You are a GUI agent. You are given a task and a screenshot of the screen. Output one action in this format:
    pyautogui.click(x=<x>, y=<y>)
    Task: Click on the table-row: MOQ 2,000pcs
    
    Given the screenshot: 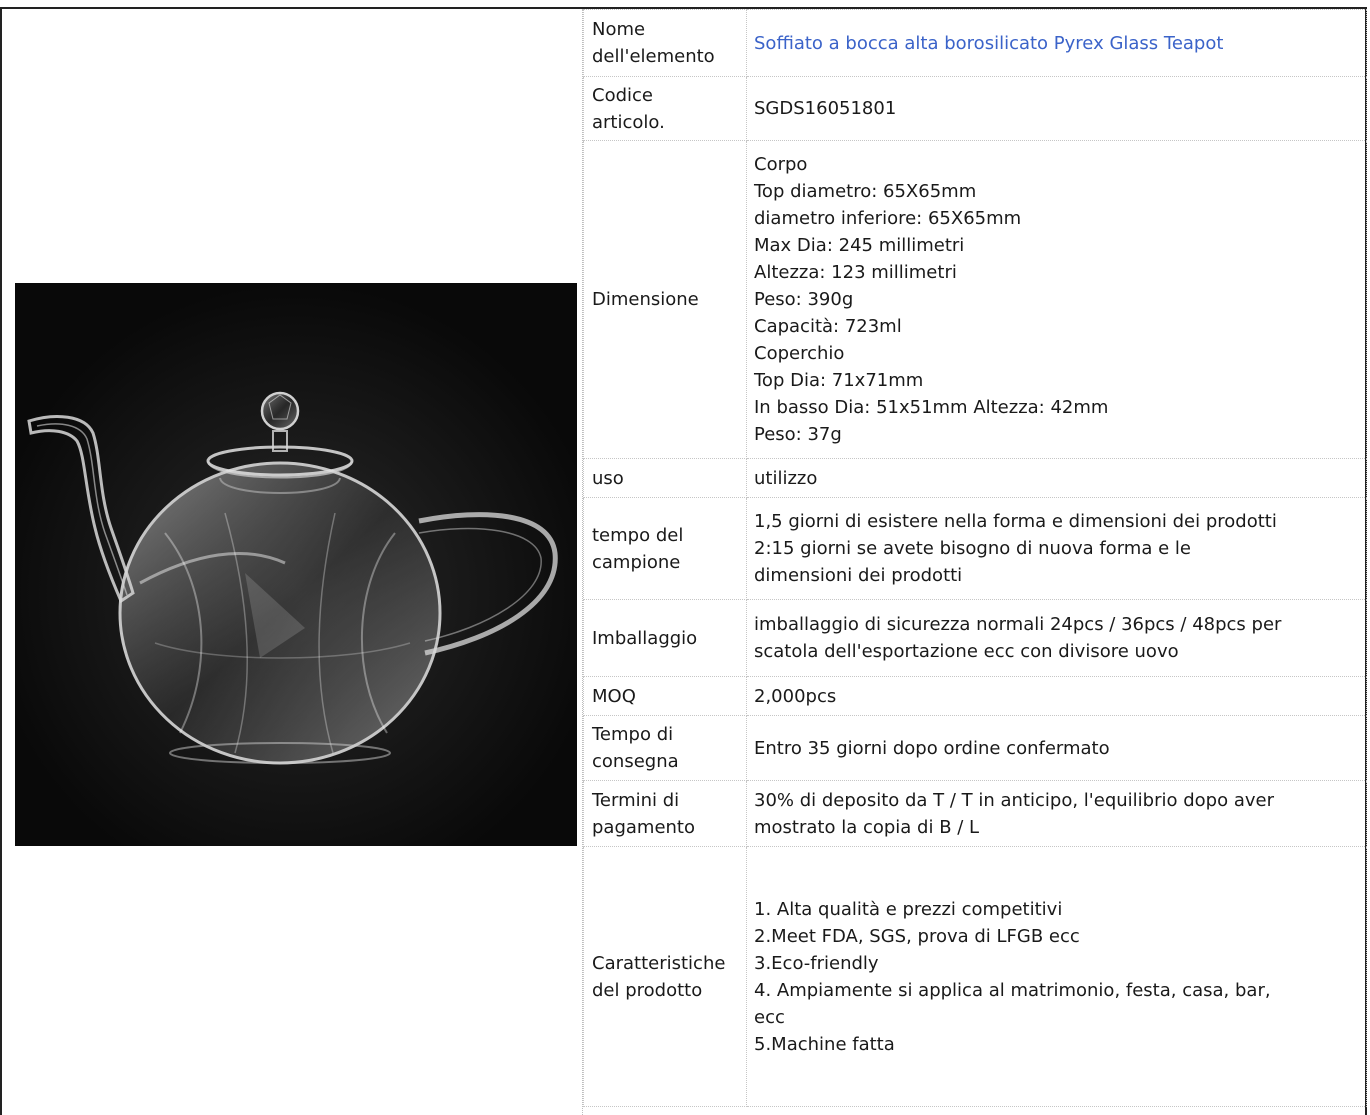 What is the action you would take?
    pyautogui.click(x=975, y=696)
    